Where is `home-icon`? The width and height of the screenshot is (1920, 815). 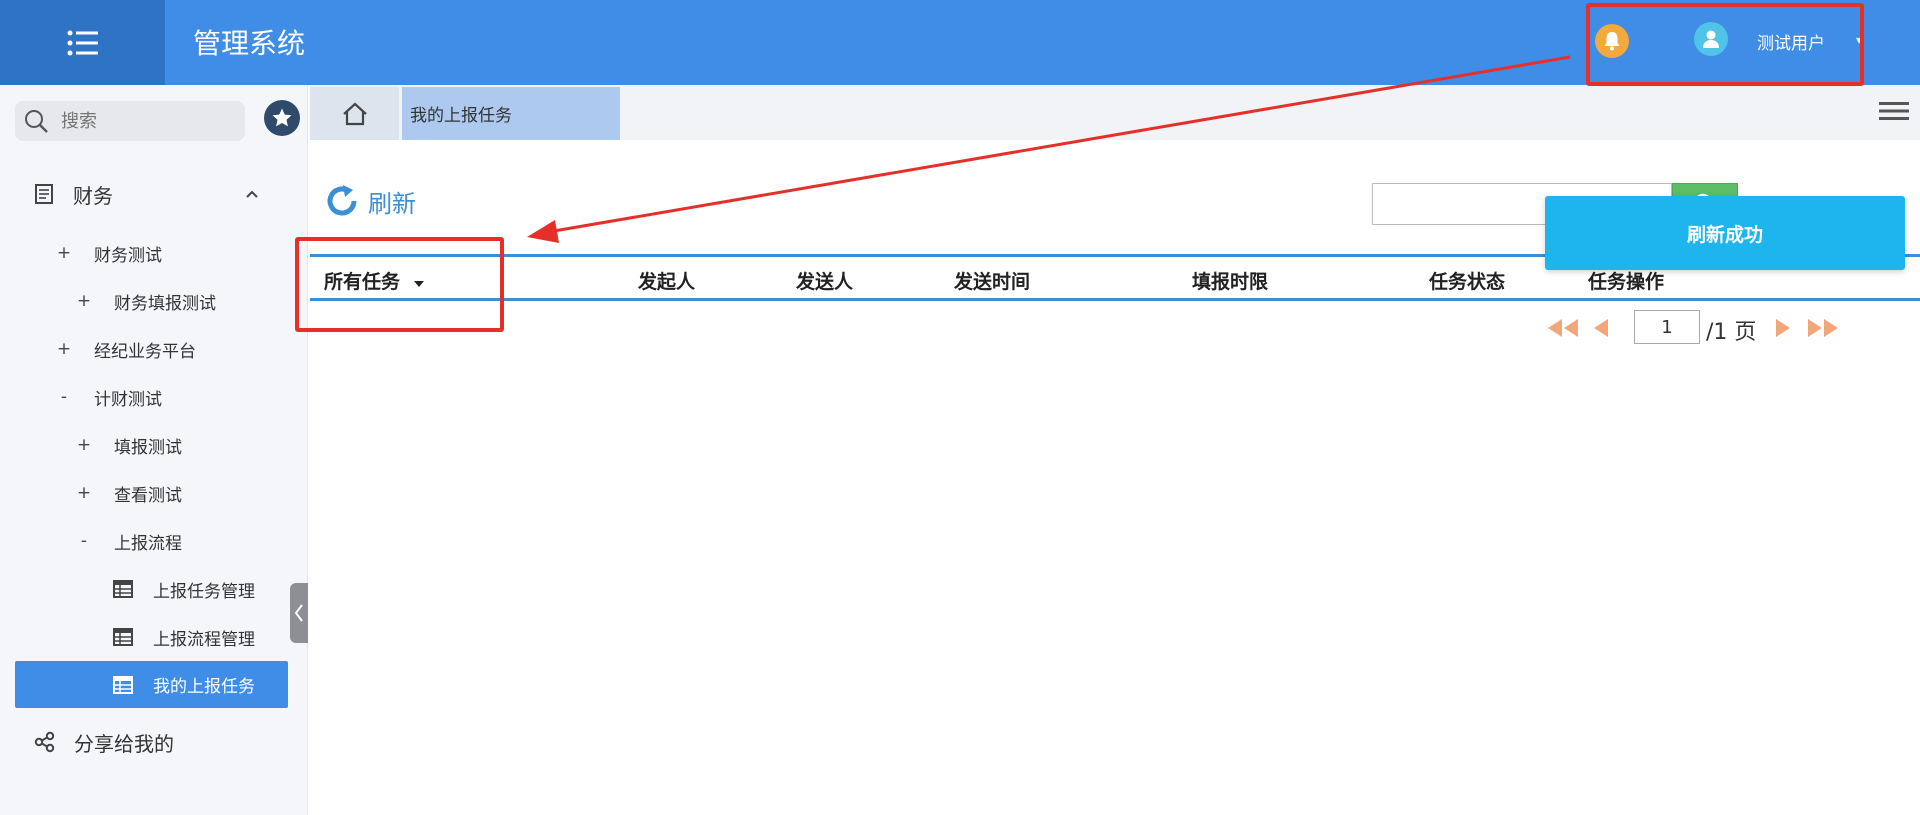
home-icon is located at coordinates (354, 113).